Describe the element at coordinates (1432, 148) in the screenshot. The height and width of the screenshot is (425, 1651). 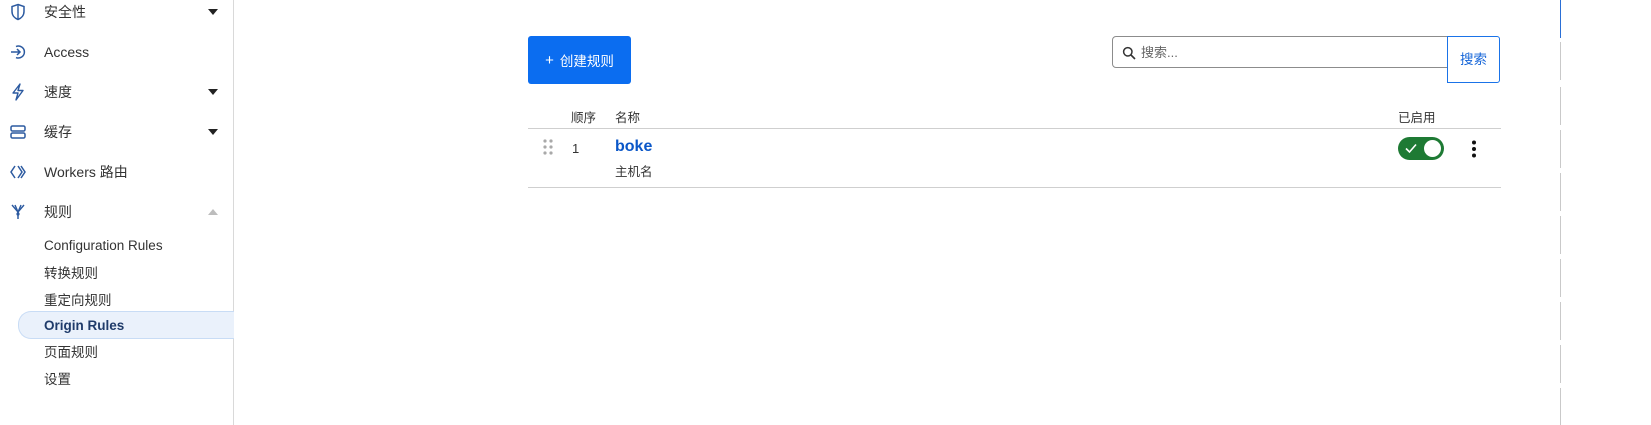
I see `toggle-knob` at that location.